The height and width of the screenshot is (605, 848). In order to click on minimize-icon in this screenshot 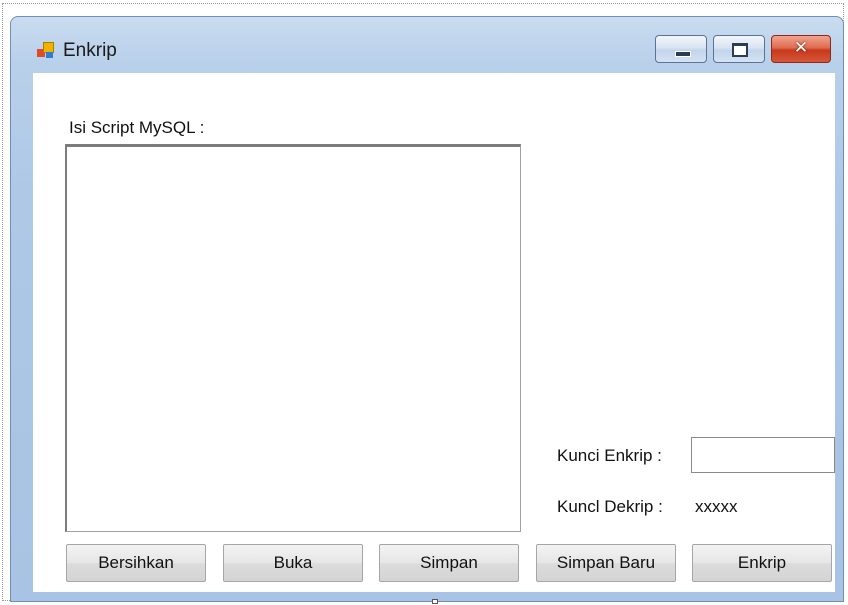, I will do `click(683, 54)`.